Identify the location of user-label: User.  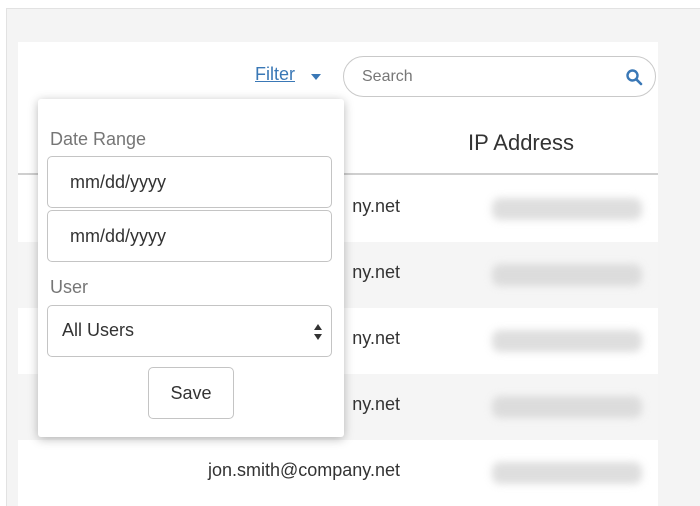
(69, 287).